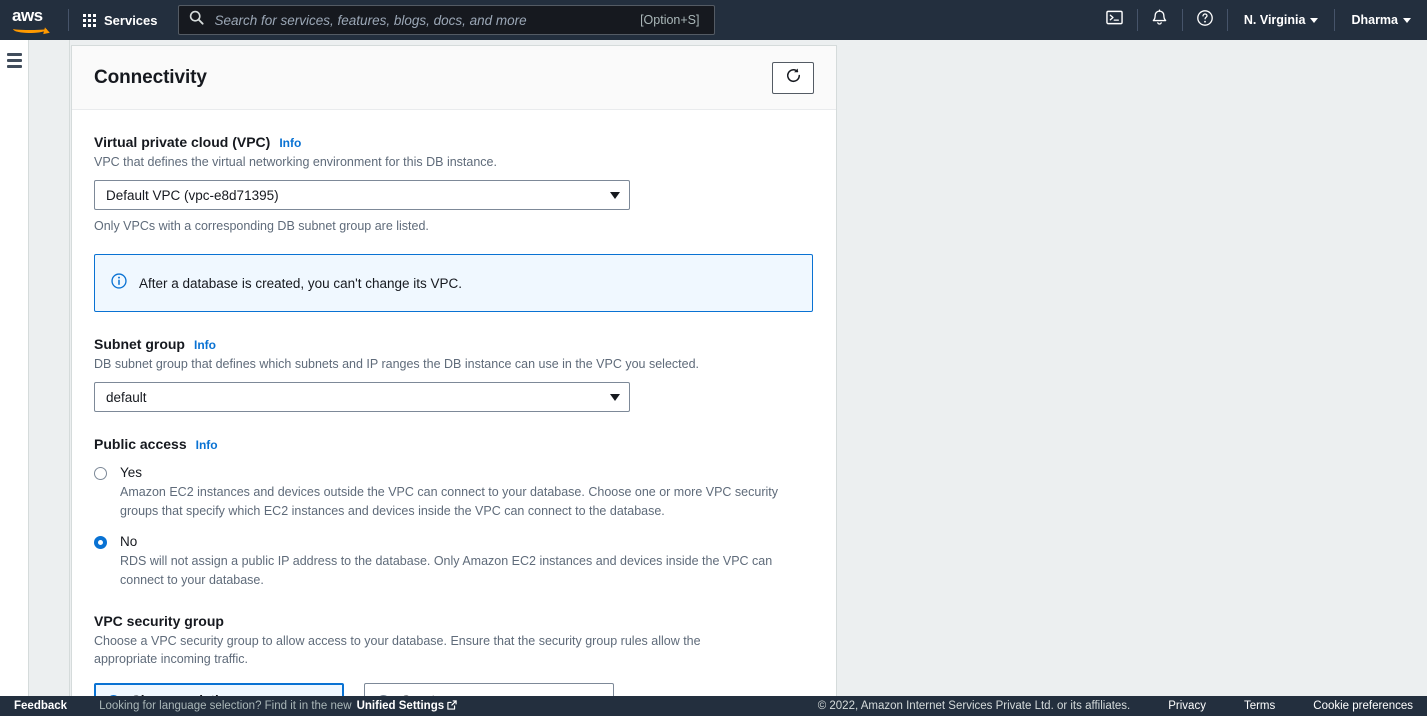 The image size is (1427, 716). Describe the element at coordinates (454, 78) in the screenshot. I see `panel-header: Connectivity` at that location.